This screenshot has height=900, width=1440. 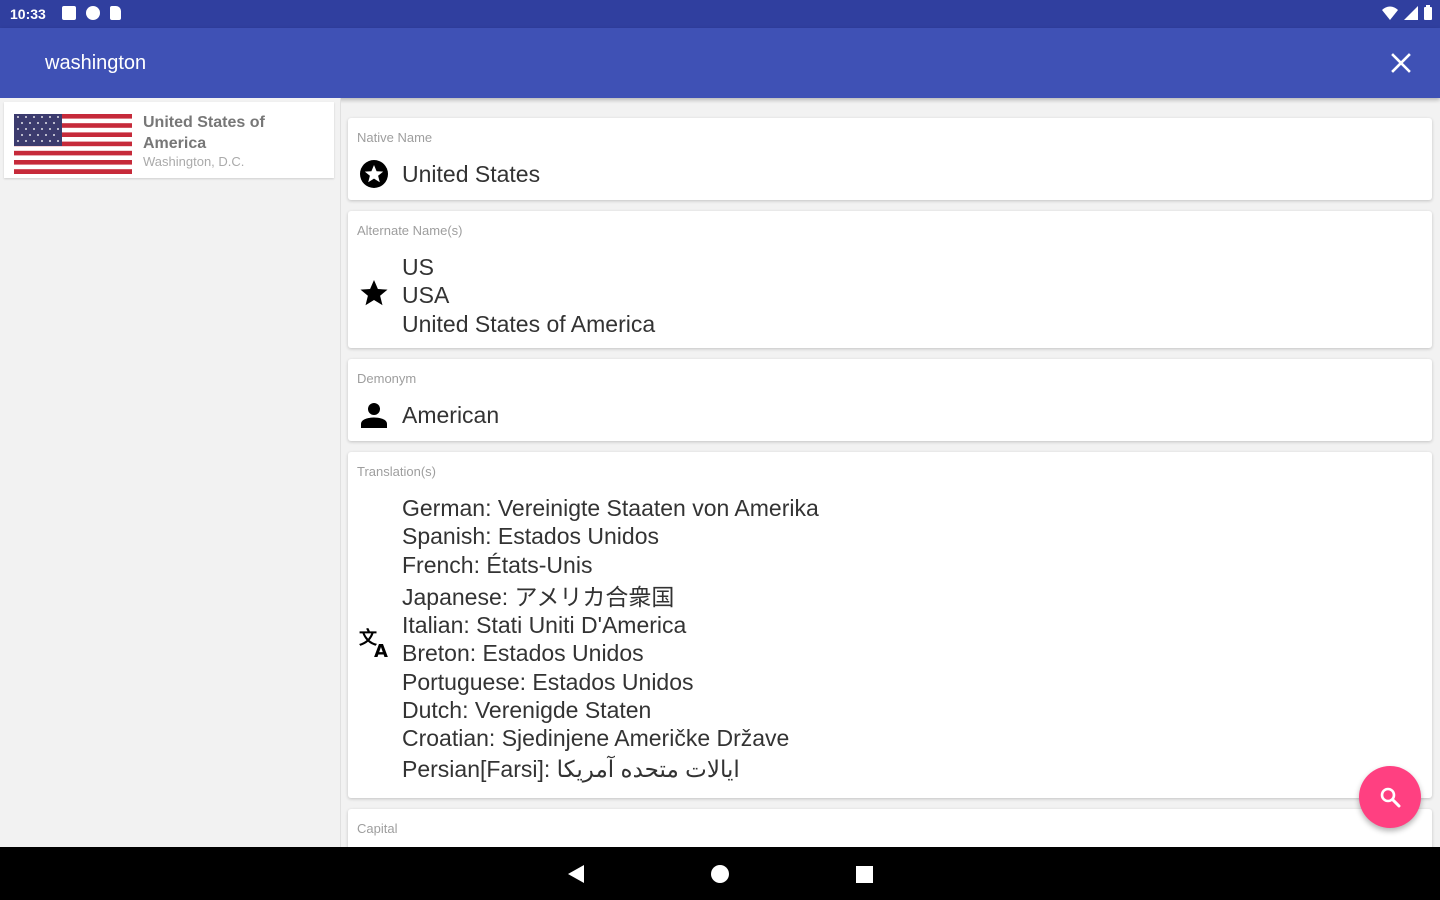 What do you see at coordinates (115, 13) in the screenshot?
I see `sd-card-icon` at bounding box center [115, 13].